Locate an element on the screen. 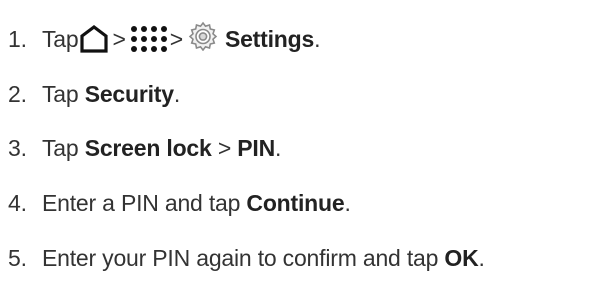 Image resolution: width=609 pixels, height=292 pixels. step-number: 1. is located at coordinates (17, 38).